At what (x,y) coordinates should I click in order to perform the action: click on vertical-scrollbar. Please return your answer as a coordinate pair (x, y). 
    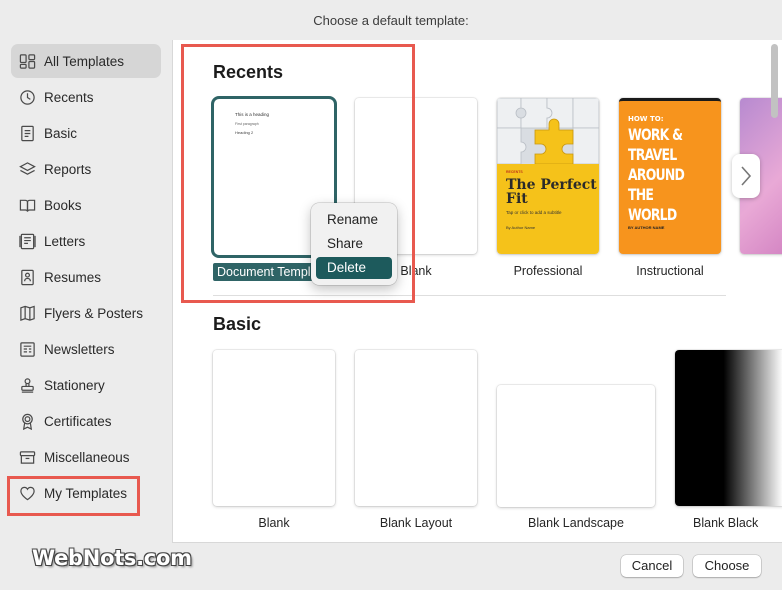
    Looking at the image, I should click on (774, 81).